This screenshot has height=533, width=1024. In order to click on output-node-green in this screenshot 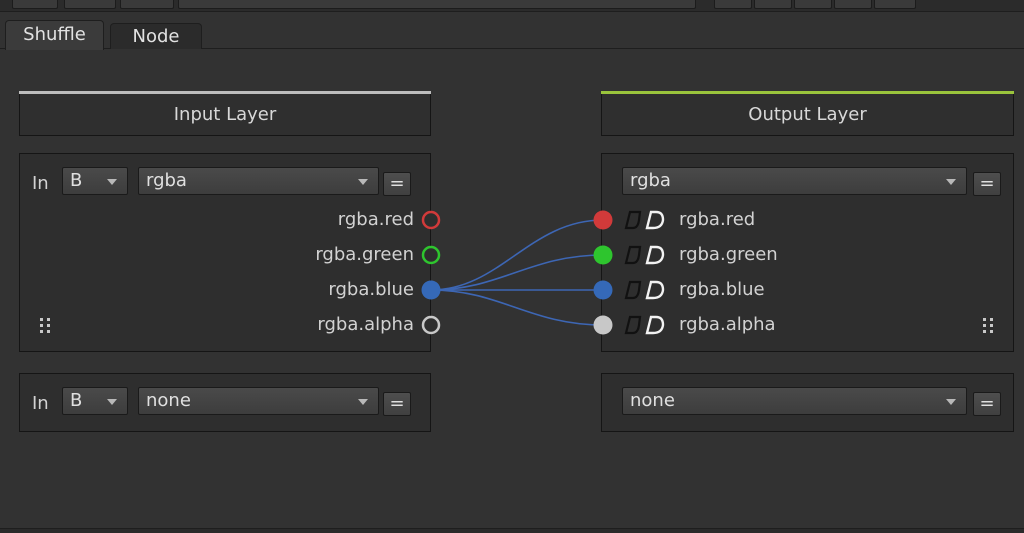, I will do `click(603, 255)`.